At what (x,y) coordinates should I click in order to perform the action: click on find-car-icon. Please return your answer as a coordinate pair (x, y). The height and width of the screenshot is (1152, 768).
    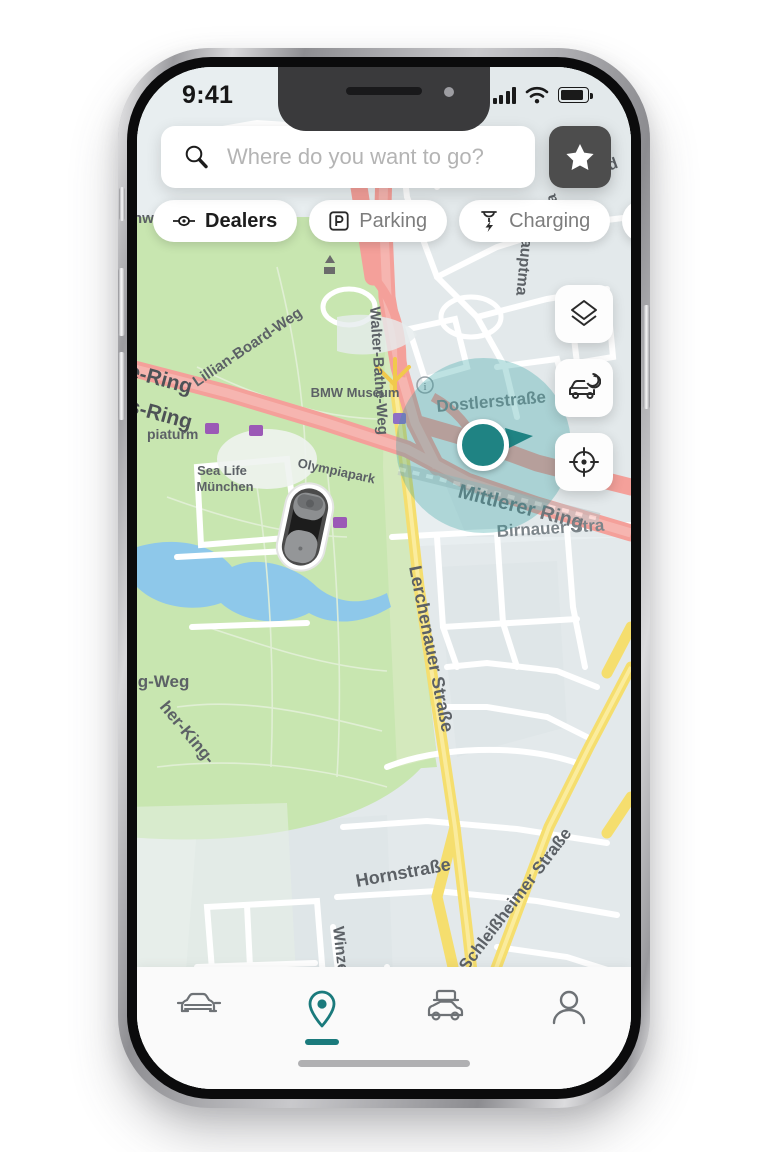
    Looking at the image, I should click on (585, 386).